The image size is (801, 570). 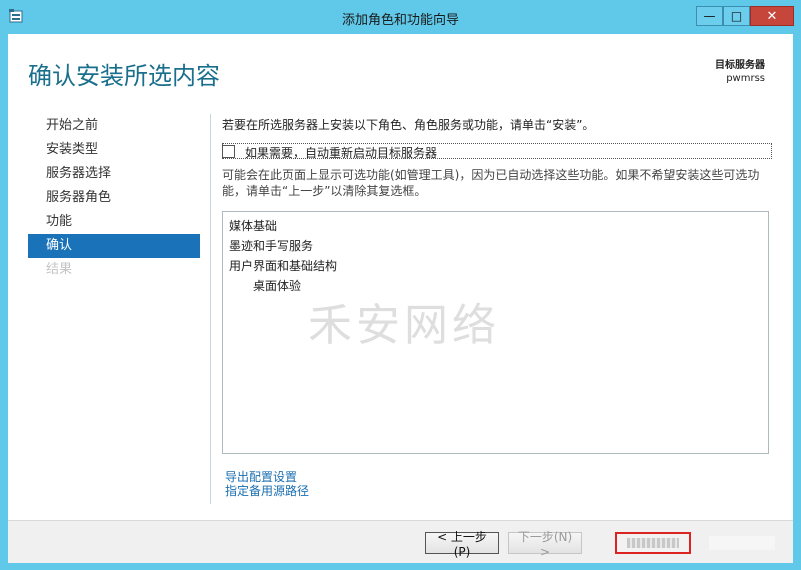 I want to click on target-server-info: 目标服务器 pwmrss, so click(x=740, y=72).